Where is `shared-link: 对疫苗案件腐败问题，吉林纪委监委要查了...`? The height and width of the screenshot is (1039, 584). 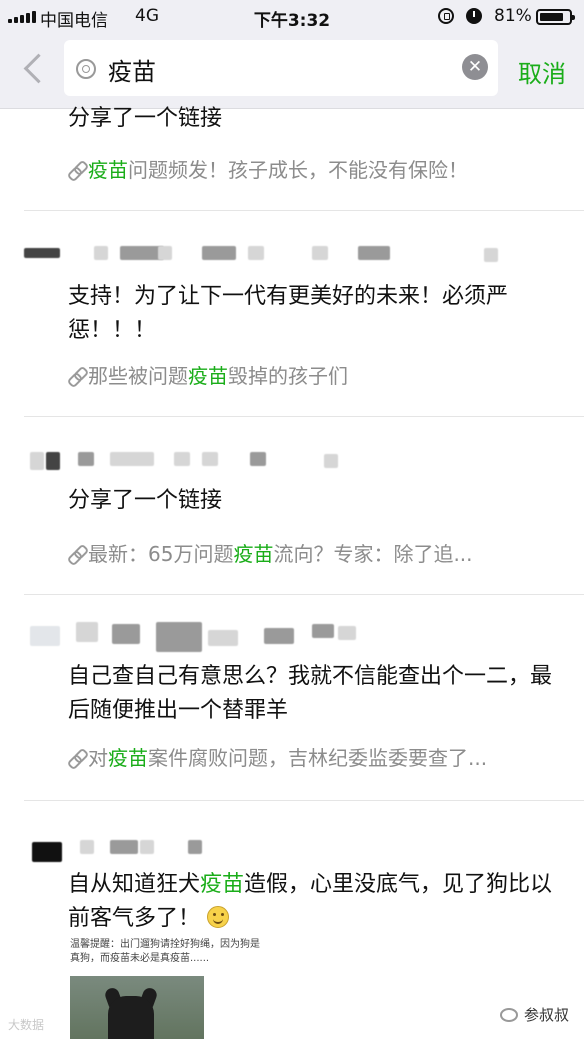 shared-link: 对疫苗案件腐败问题，吉林纪委监委要查了... is located at coordinates (318, 756).